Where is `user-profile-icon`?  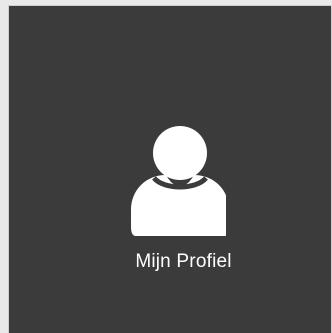 user-profile-icon is located at coordinates (178, 181).